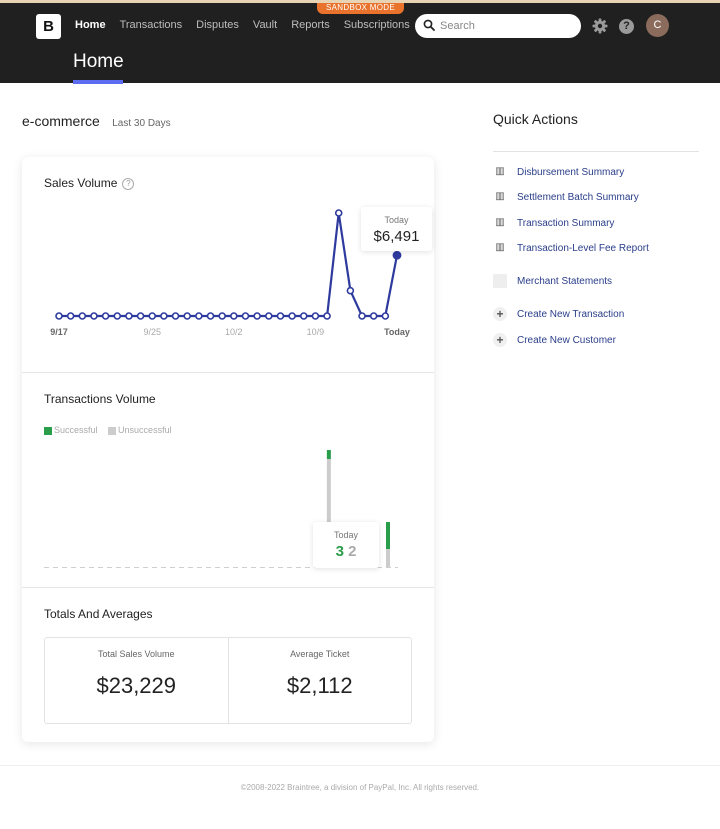 The image size is (720, 829). I want to click on qa-link: Settlement Batch Summary, so click(578, 197).